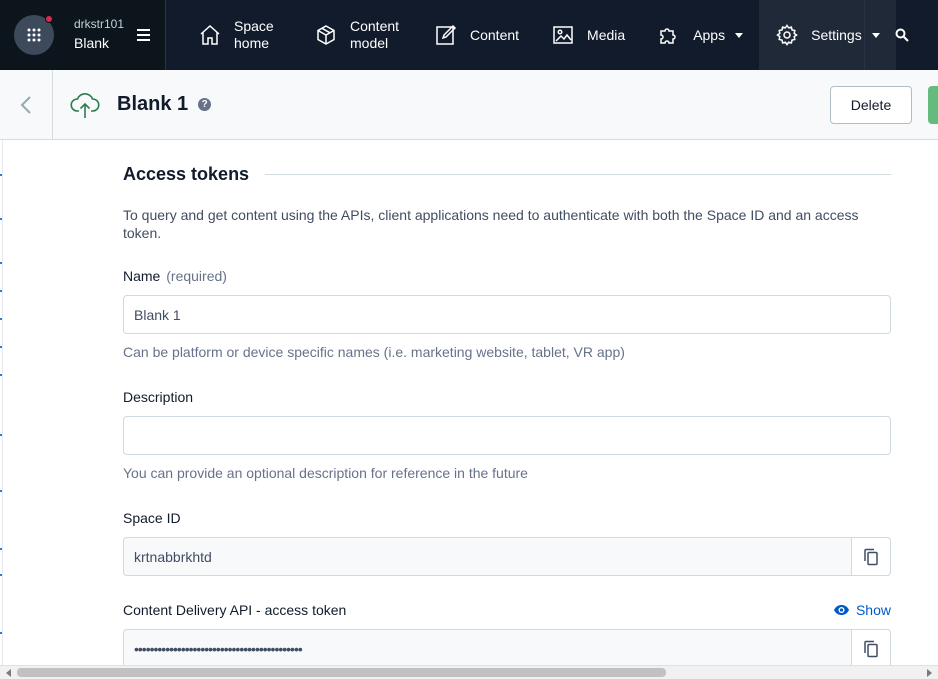 This screenshot has height=679, width=938. I want to click on space-id-value: krtnabbrkhtd, so click(173, 556).